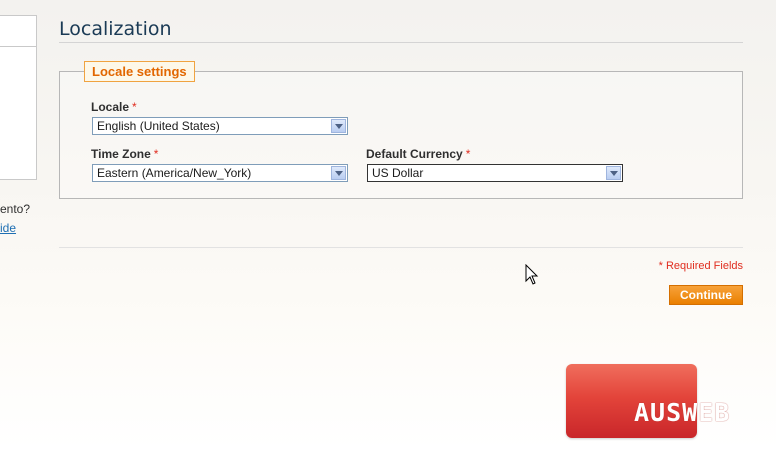 The width and height of the screenshot is (776, 450). Describe the element at coordinates (532, 274) in the screenshot. I see `mouse-pointer-icon` at that location.